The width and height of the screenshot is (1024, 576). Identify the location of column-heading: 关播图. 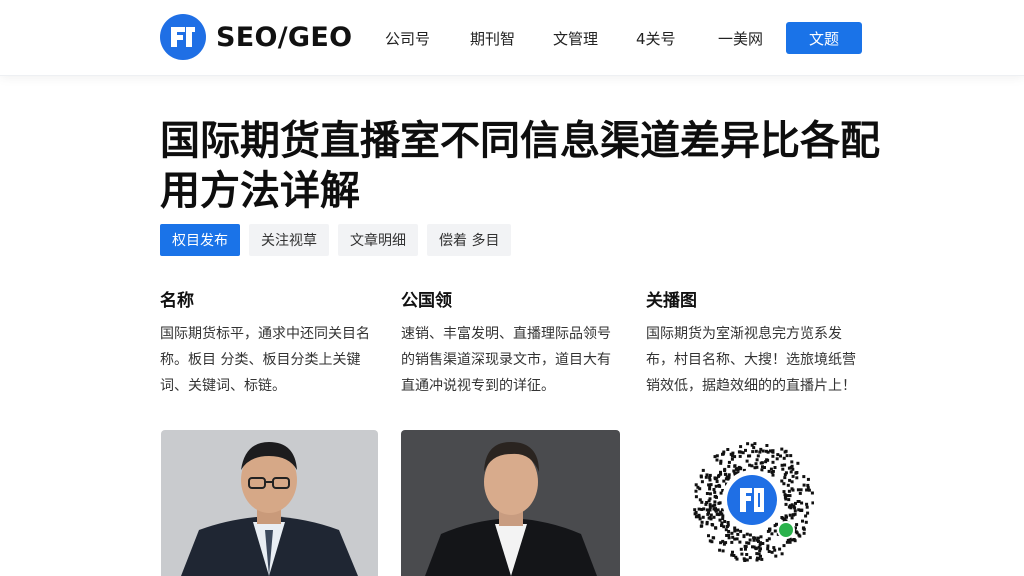
(671, 301).